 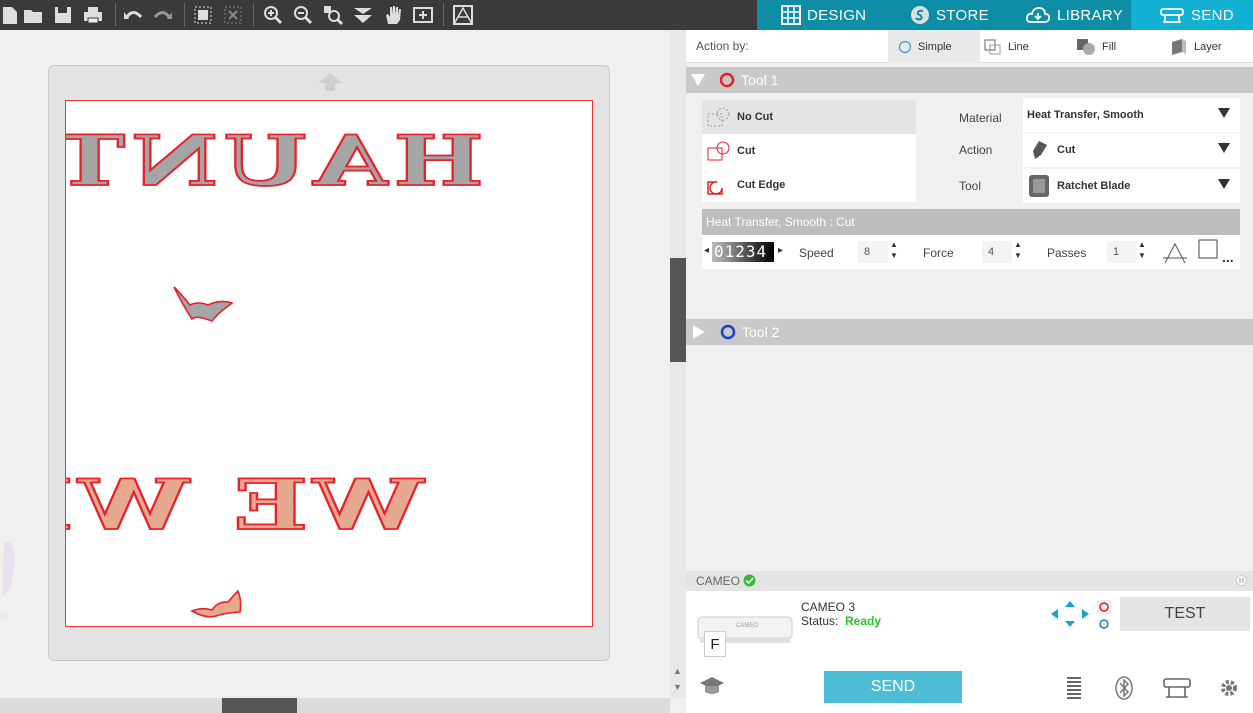 What do you see at coordinates (809, 117) in the screenshot?
I see `cut-option-no-cut: No Cut` at bounding box center [809, 117].